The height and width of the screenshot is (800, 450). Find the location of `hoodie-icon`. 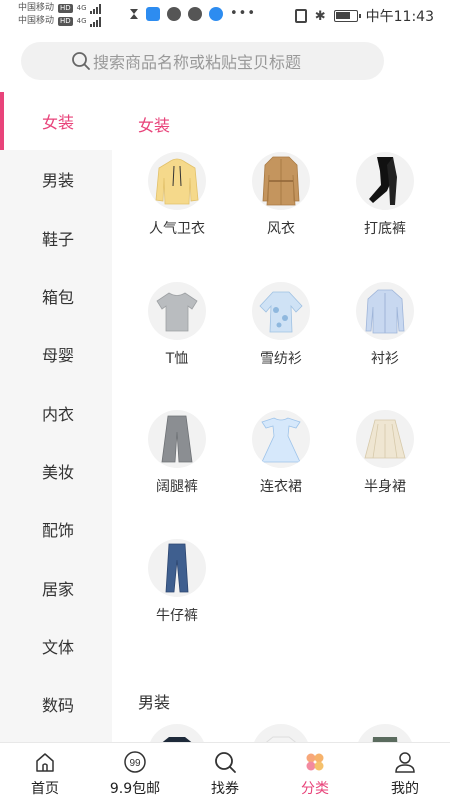

hoodie-icon is located at coordinates (177, 181).